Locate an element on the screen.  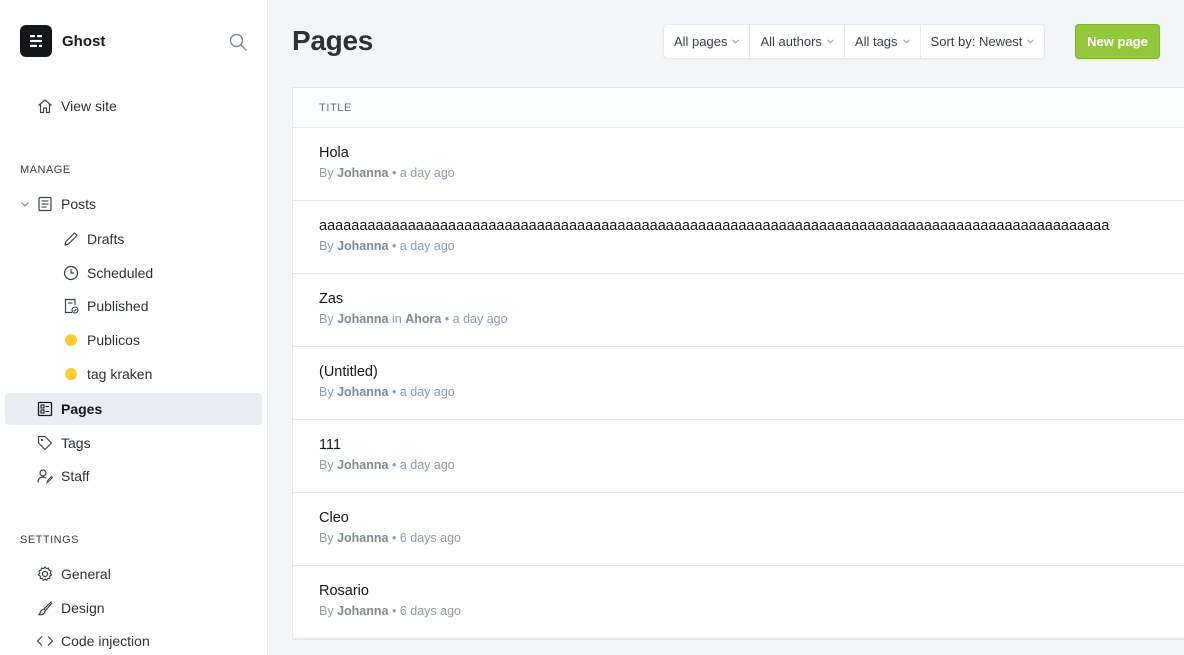
page-meta: By Johanna in Ahora • a day ago is located at coordinates (751, 319).